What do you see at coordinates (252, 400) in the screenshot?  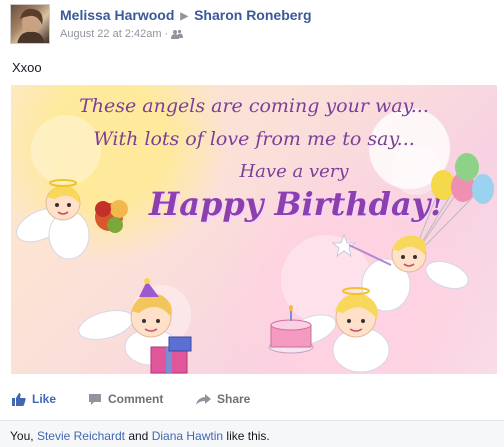 I see `post-actions: Like Comment Share` at bounding box center [252, 400].